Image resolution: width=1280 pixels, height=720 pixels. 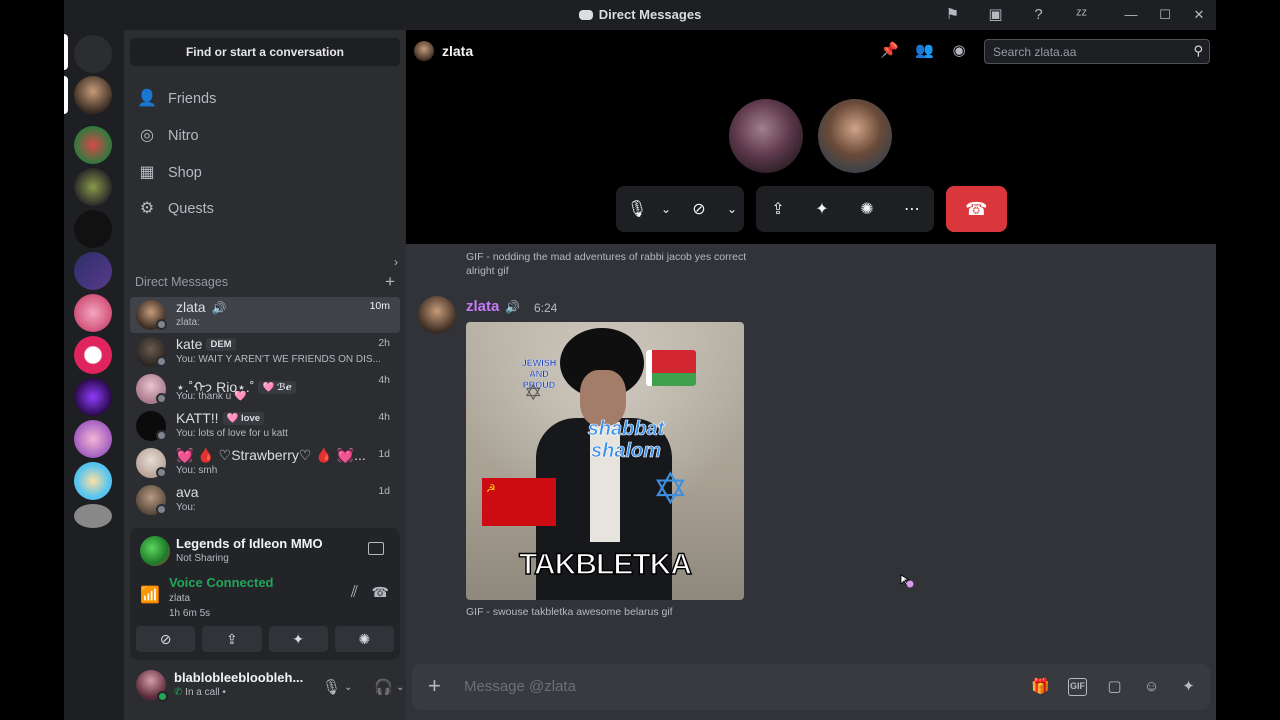 I want to click on dm-header: Direct Messages +, so click(x=265, y=282).